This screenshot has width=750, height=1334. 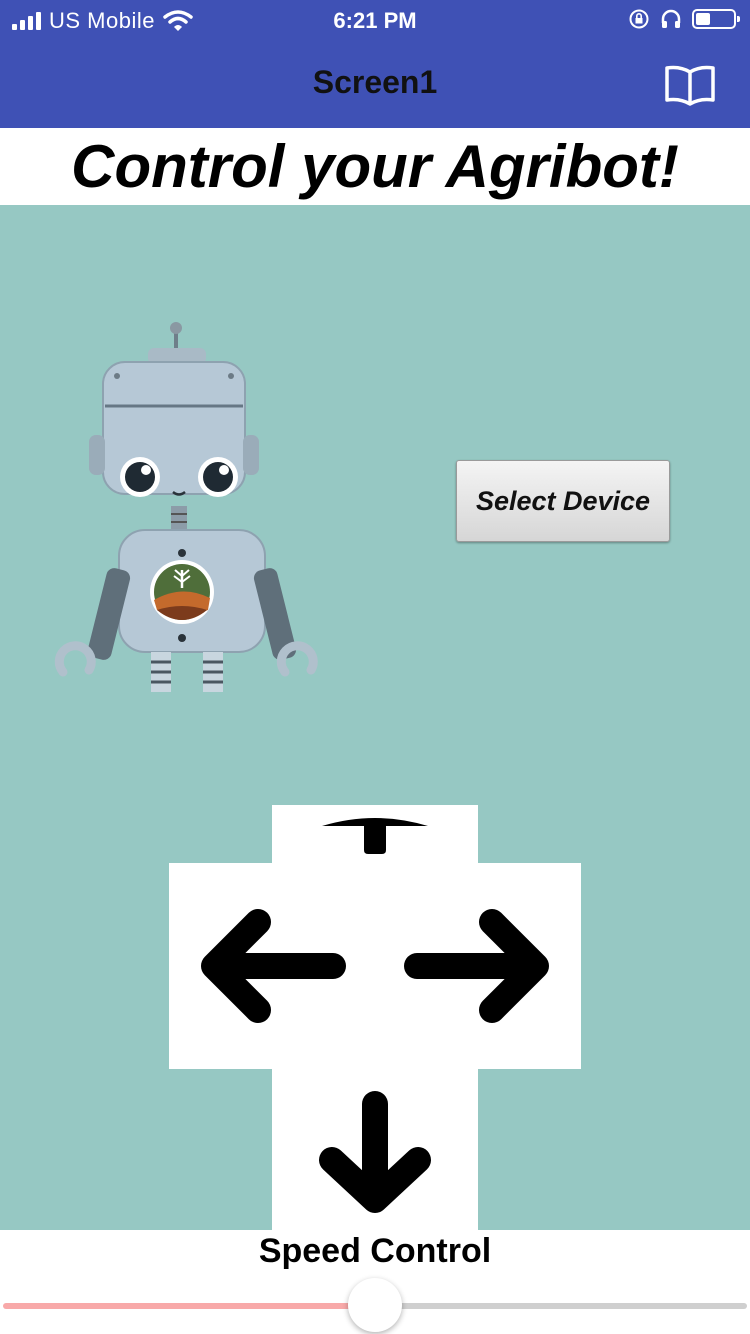 I want to click on arrow-down-button, so click(x=375, y=1152).